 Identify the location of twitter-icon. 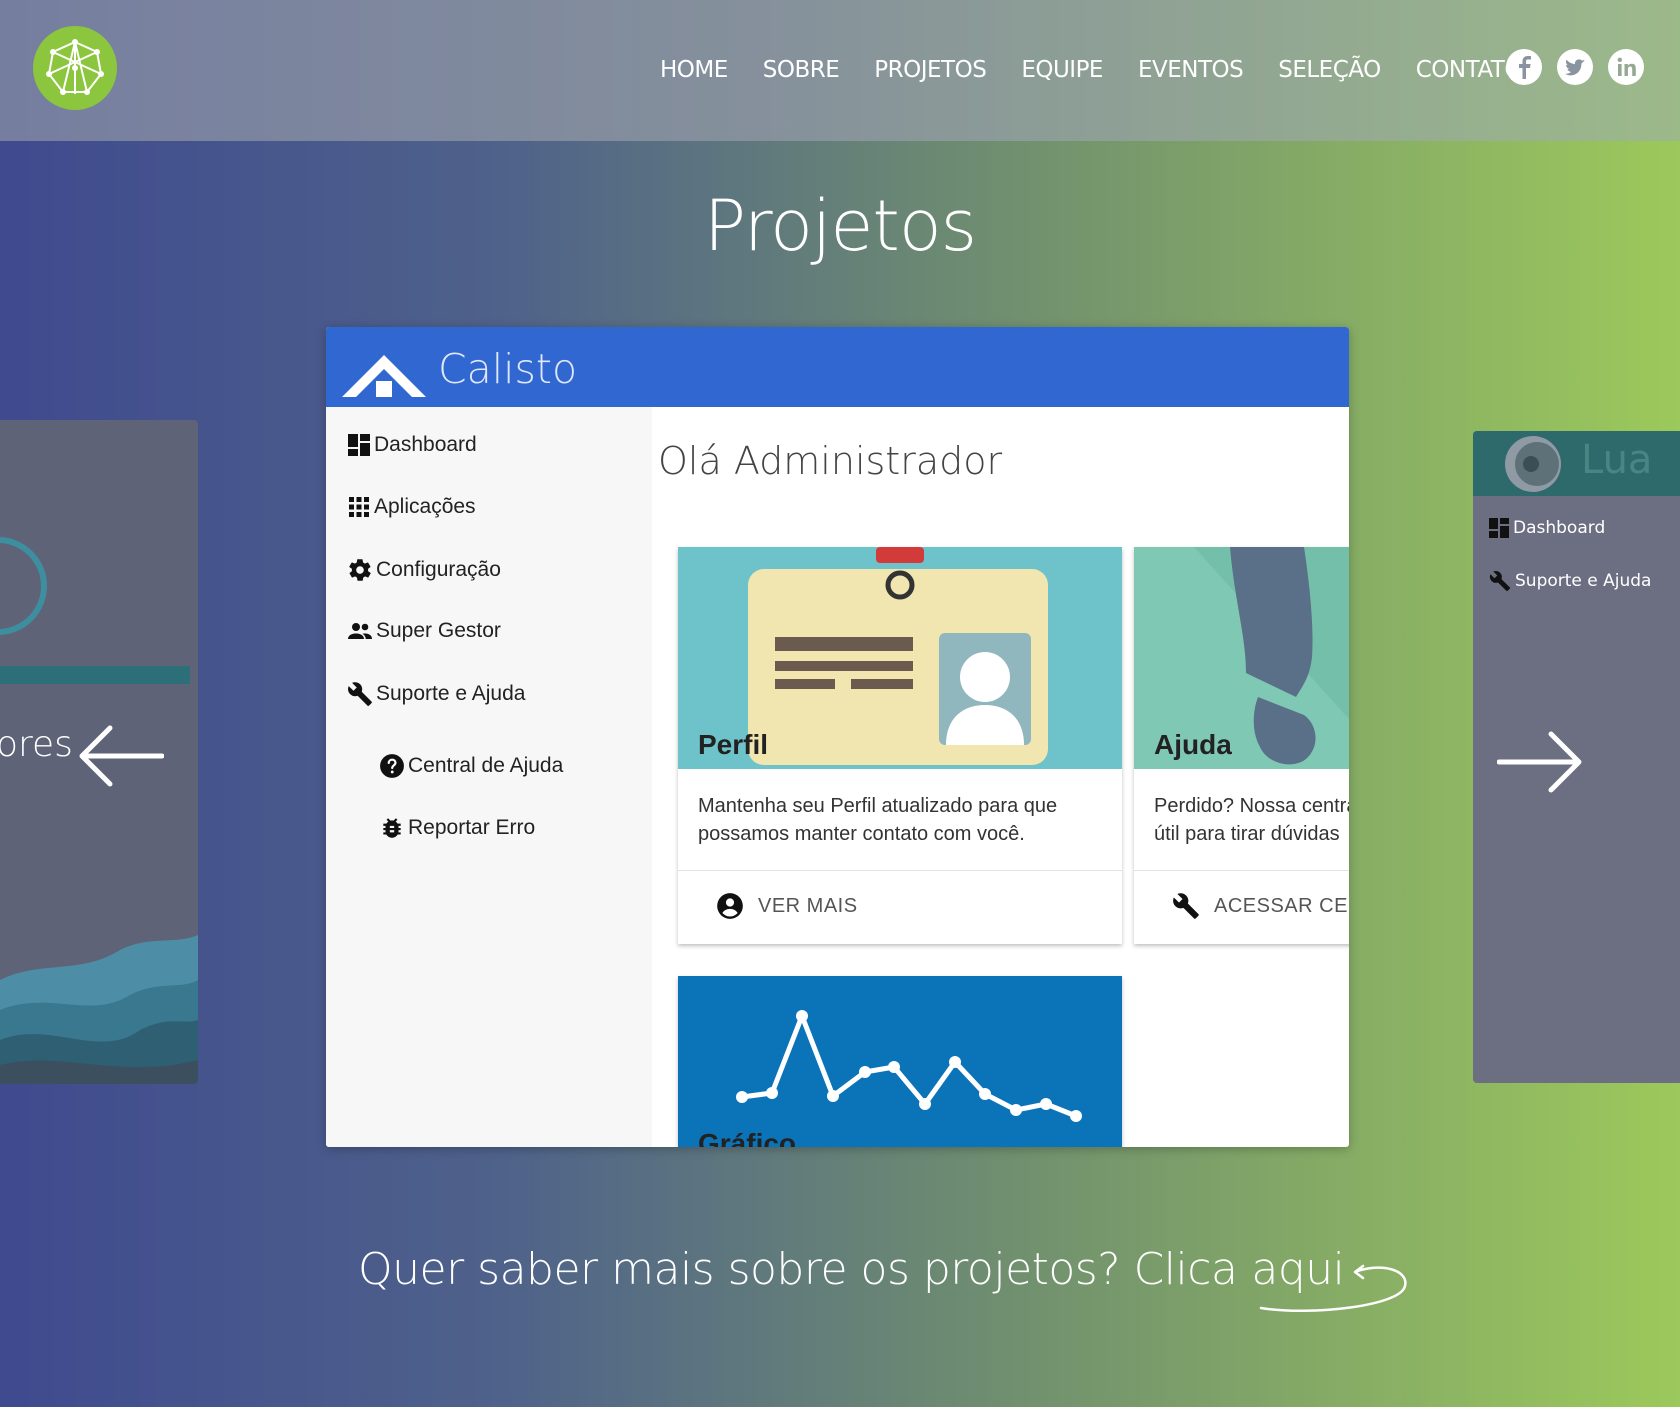
(1575, 67).